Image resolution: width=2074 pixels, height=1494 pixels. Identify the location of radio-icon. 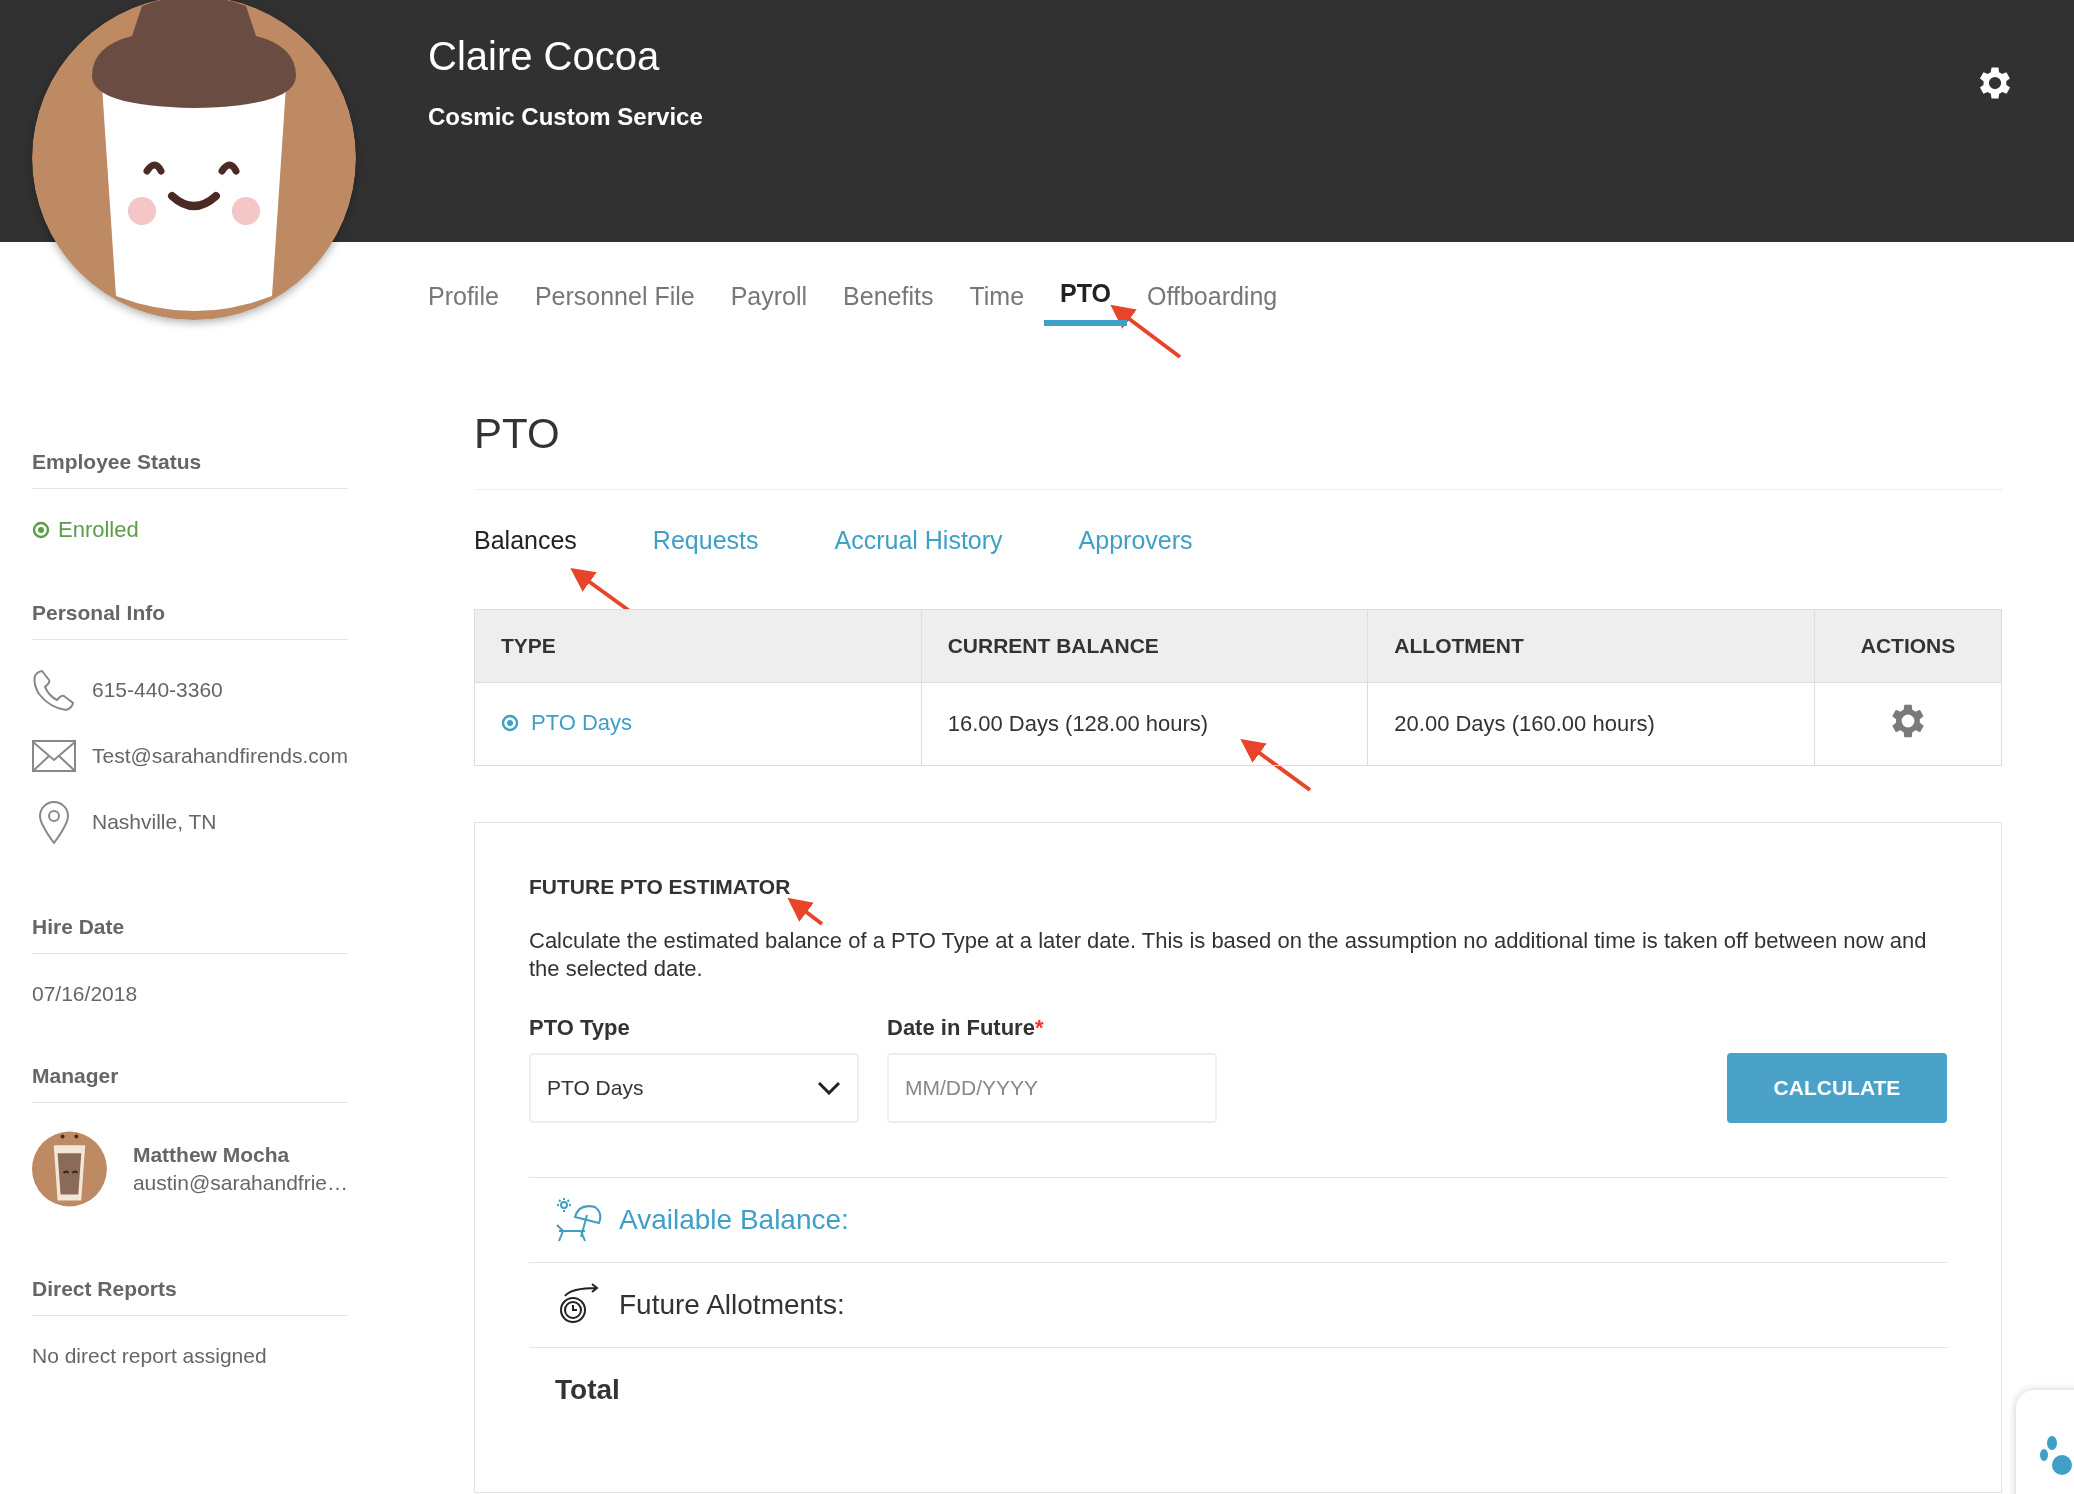
(510, 723).